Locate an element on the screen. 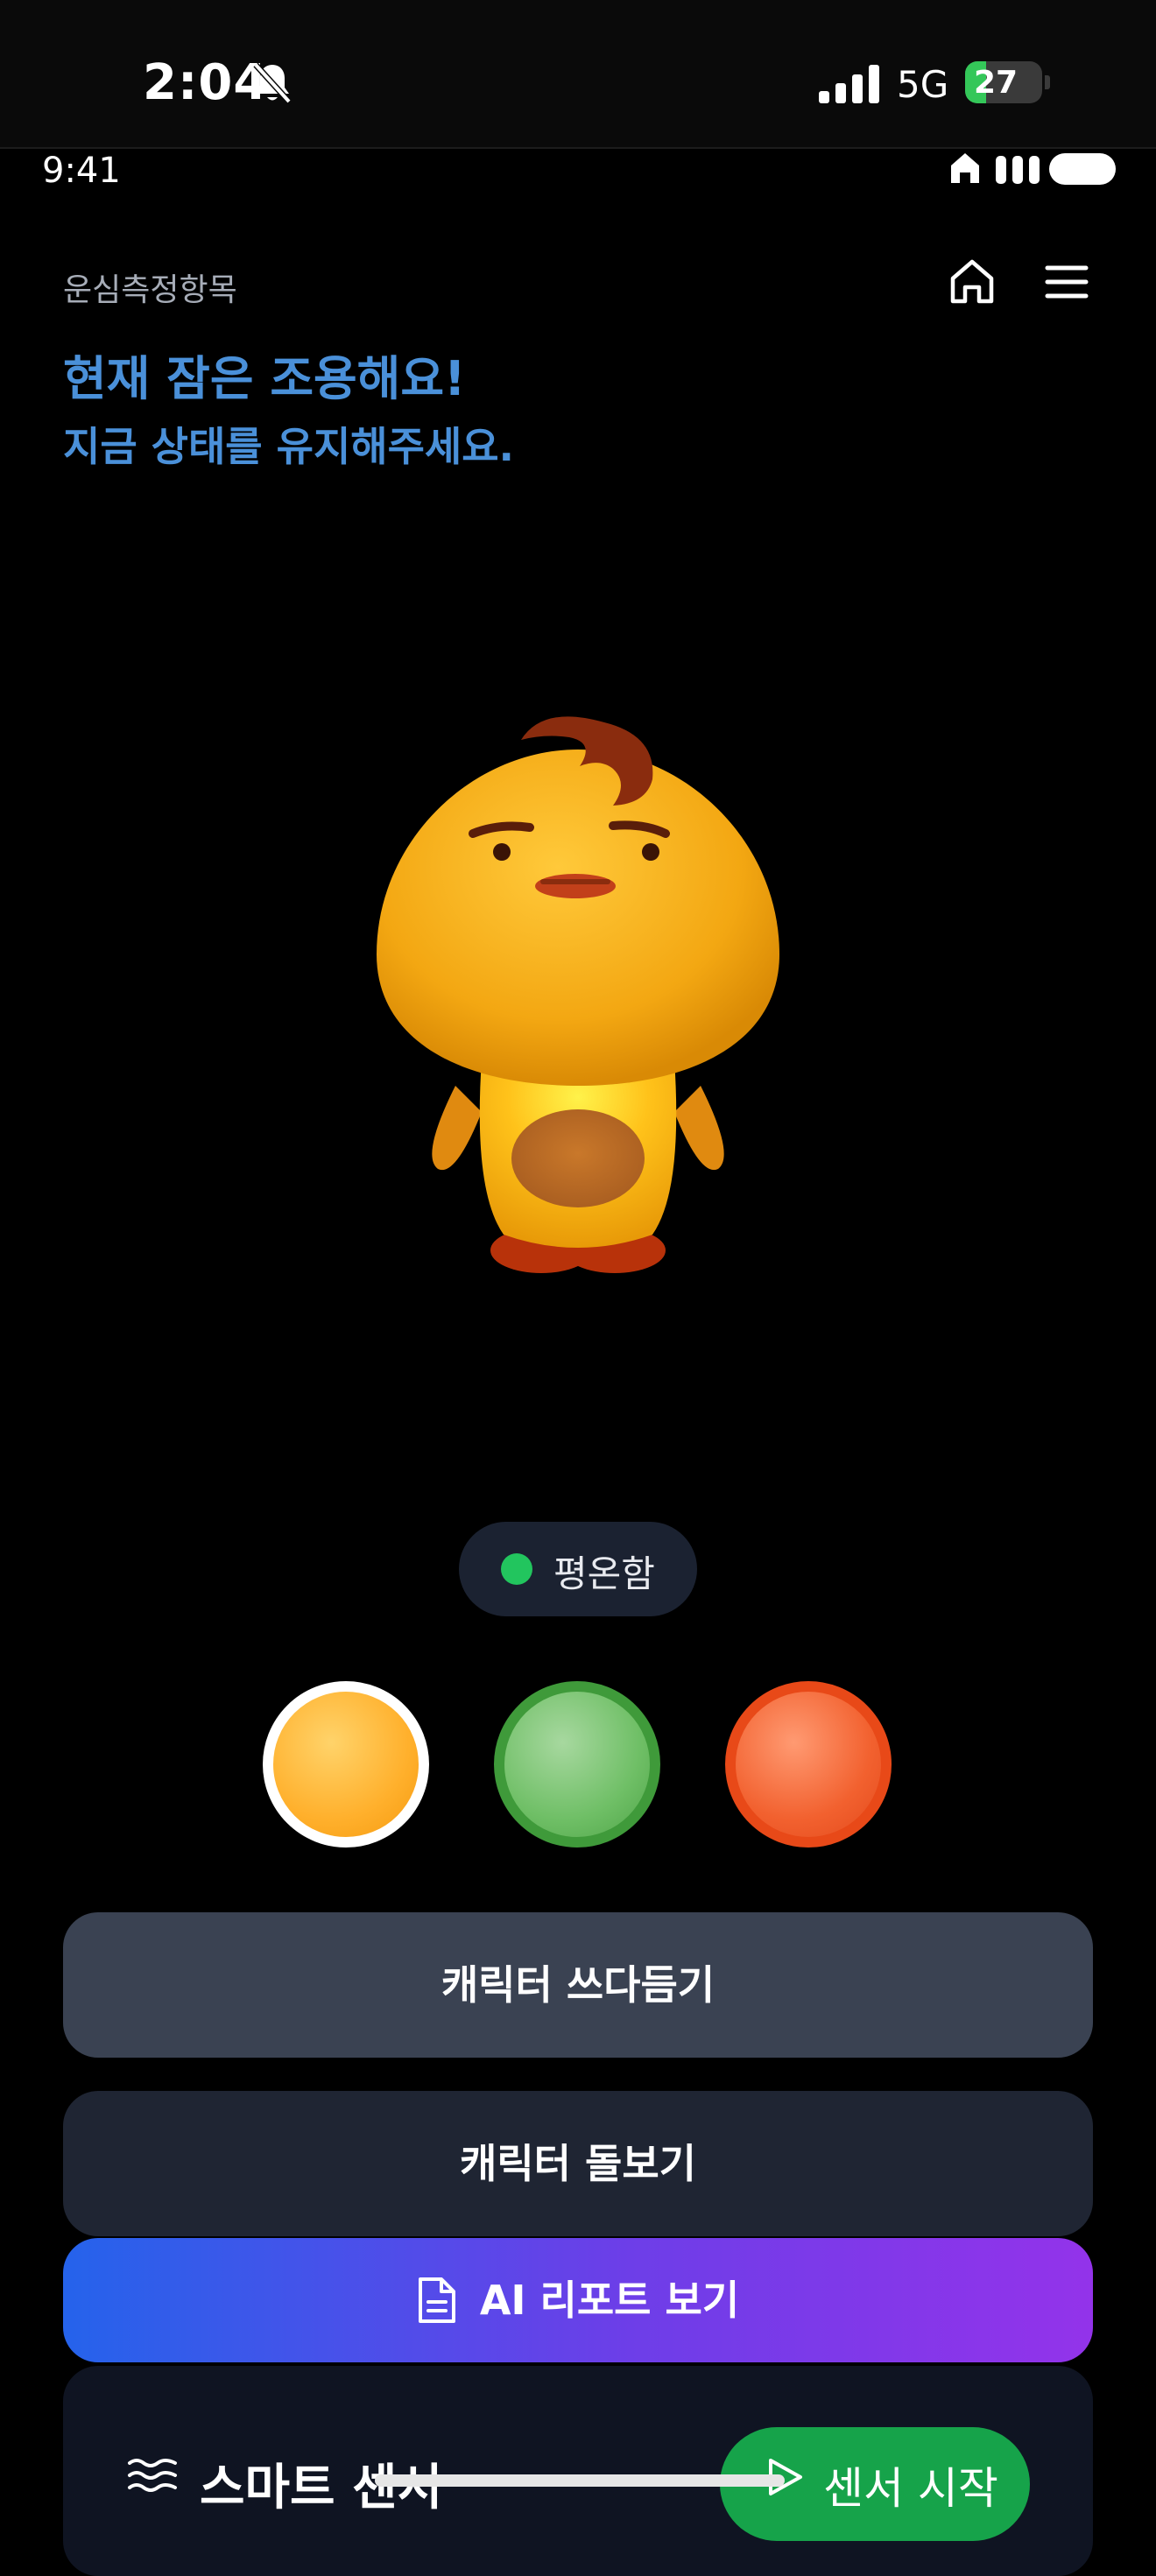 The image size is (1156, 2576). system-time: 2:04 is located at coordinates (206, 82).